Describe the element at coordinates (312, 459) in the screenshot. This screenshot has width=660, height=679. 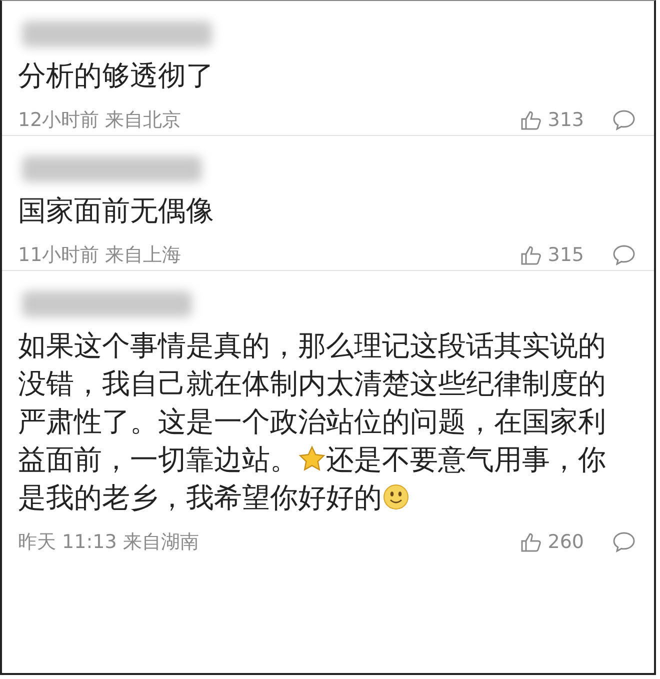
I see `star-icon` at that location.